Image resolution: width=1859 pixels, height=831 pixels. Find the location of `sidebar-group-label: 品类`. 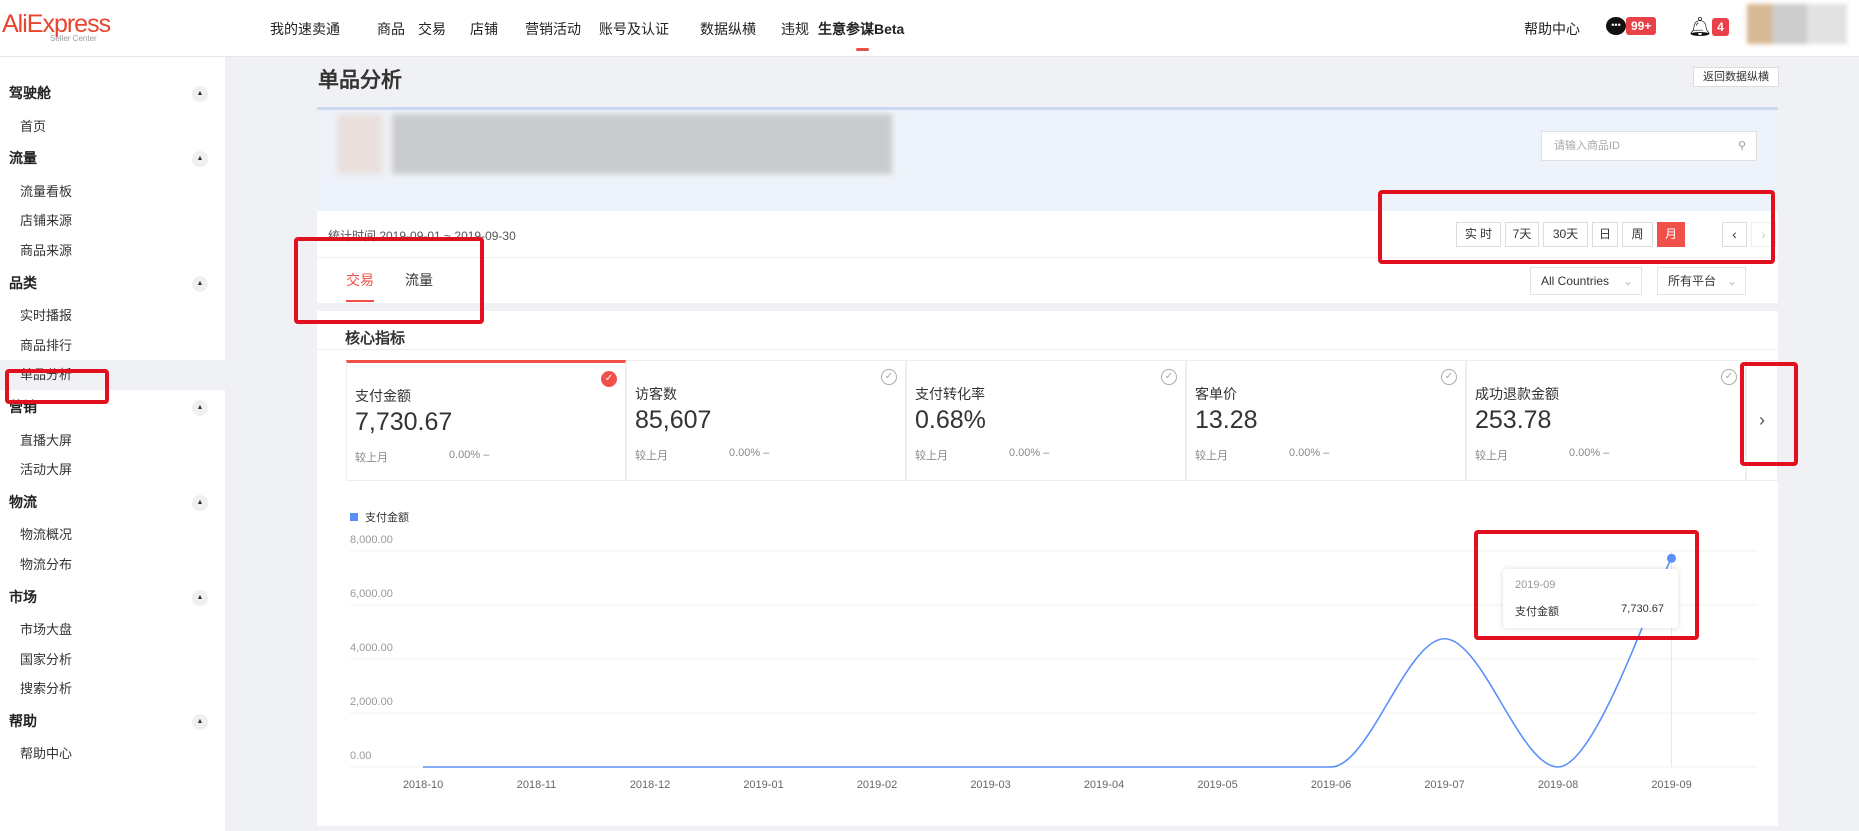

sidebar-group-label: 品类 is located at coordinates (23, 282).